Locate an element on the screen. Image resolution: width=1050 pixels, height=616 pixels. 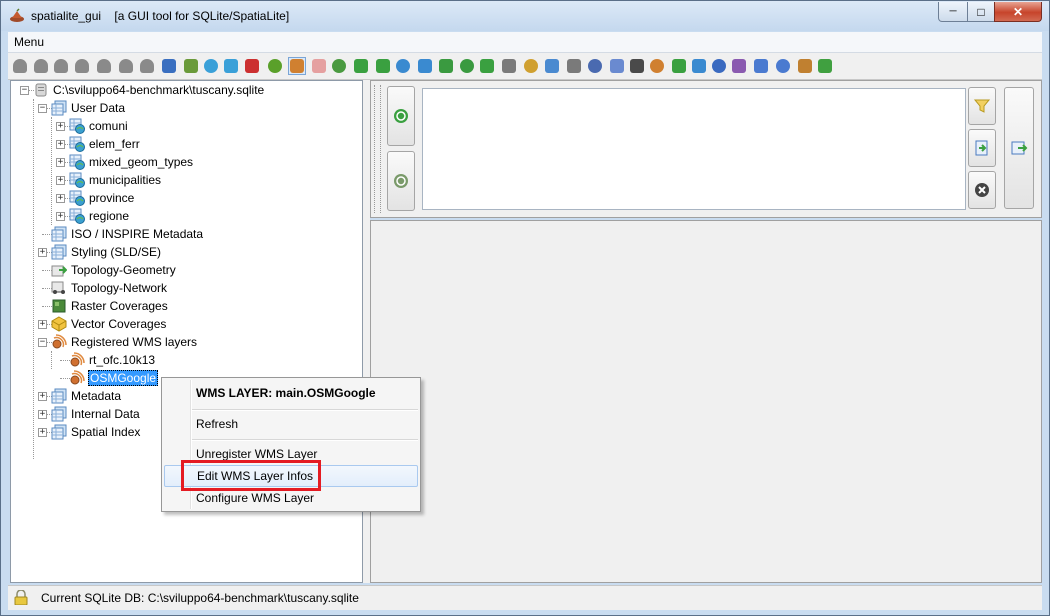
memory-db-save-icon is located at coordinates (126, 66).